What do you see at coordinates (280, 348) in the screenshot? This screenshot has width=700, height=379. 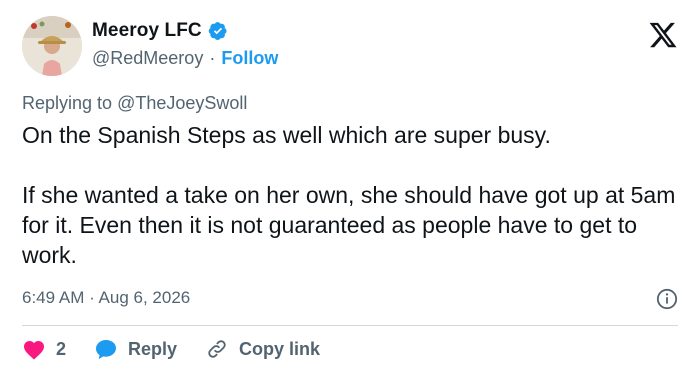 I see `copy-link-label: Copy link` at bounding box center [280, 348].